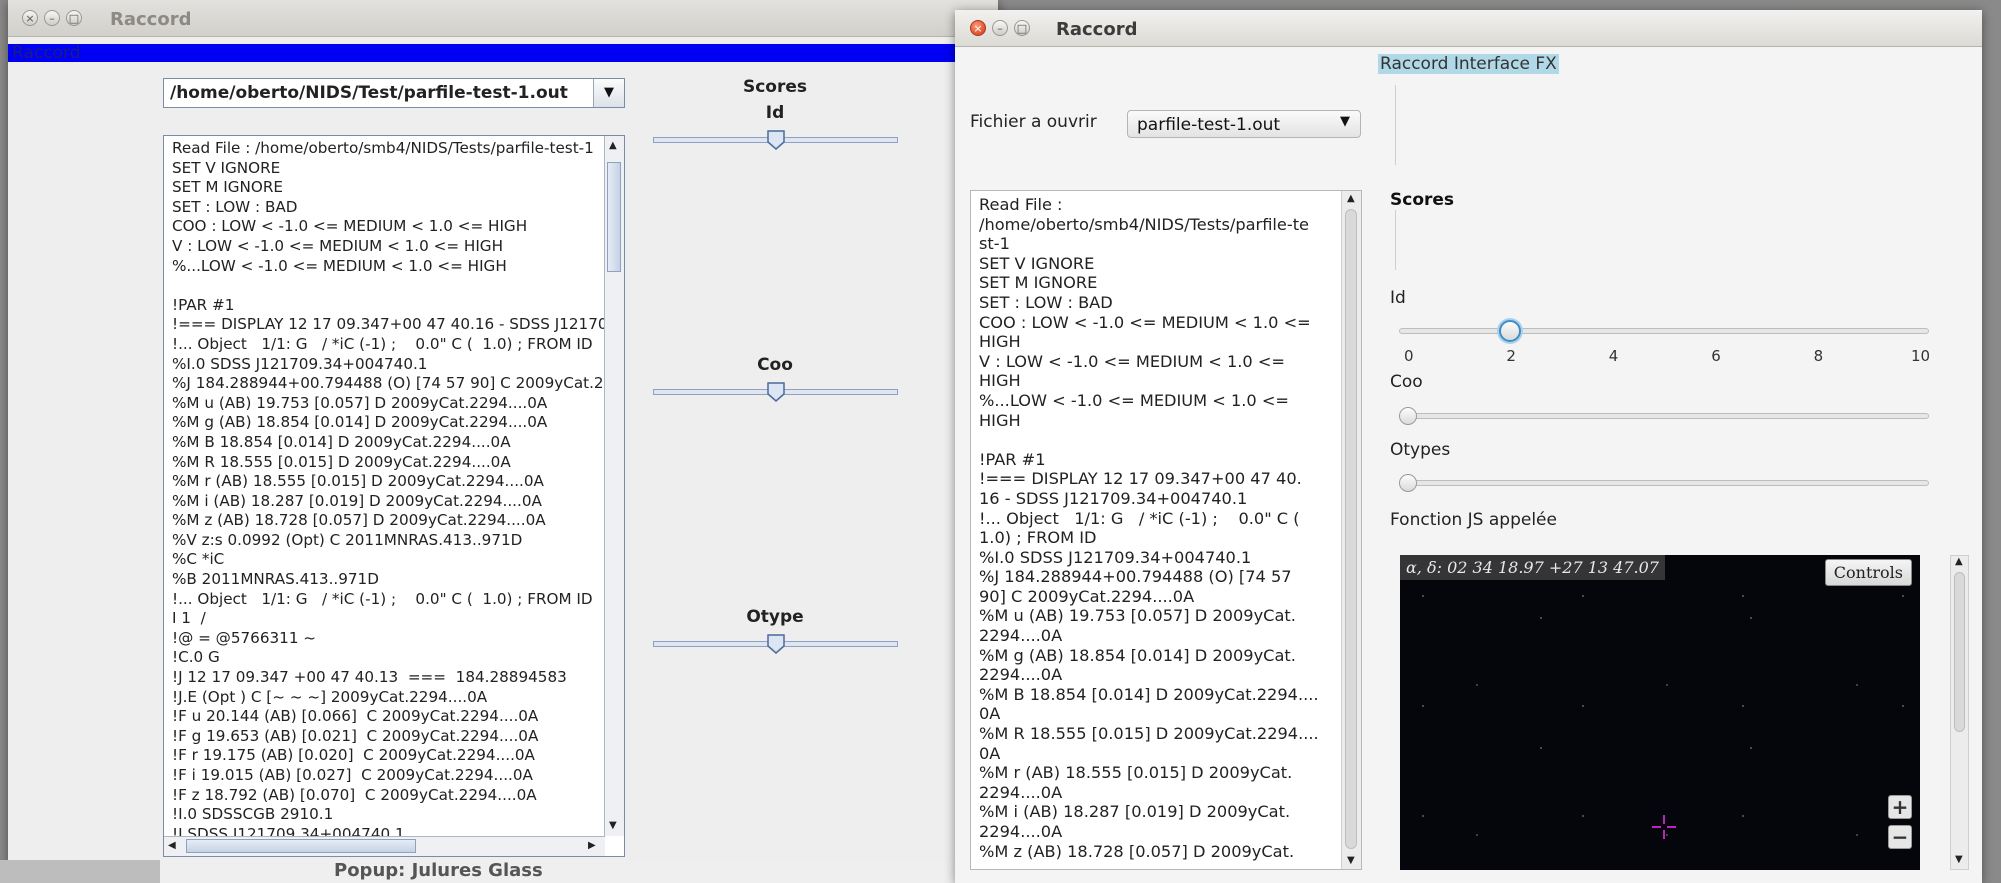  I want to click on horizontal-scrollbar: ◀ ▶, so click(384, 846).